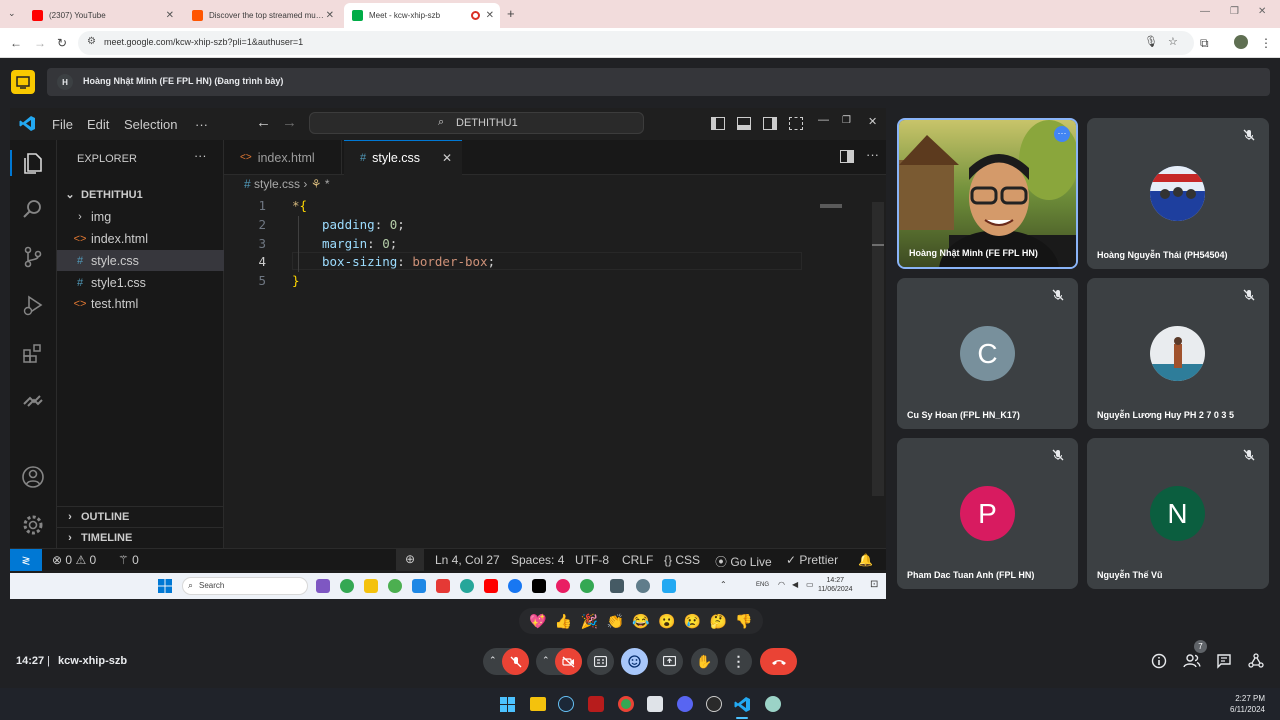 This screenshot has width=1280, height=720. Describe the element at coordinates (1234, 11) in the screenshot. I see `restore-icon: ❐` at that location.